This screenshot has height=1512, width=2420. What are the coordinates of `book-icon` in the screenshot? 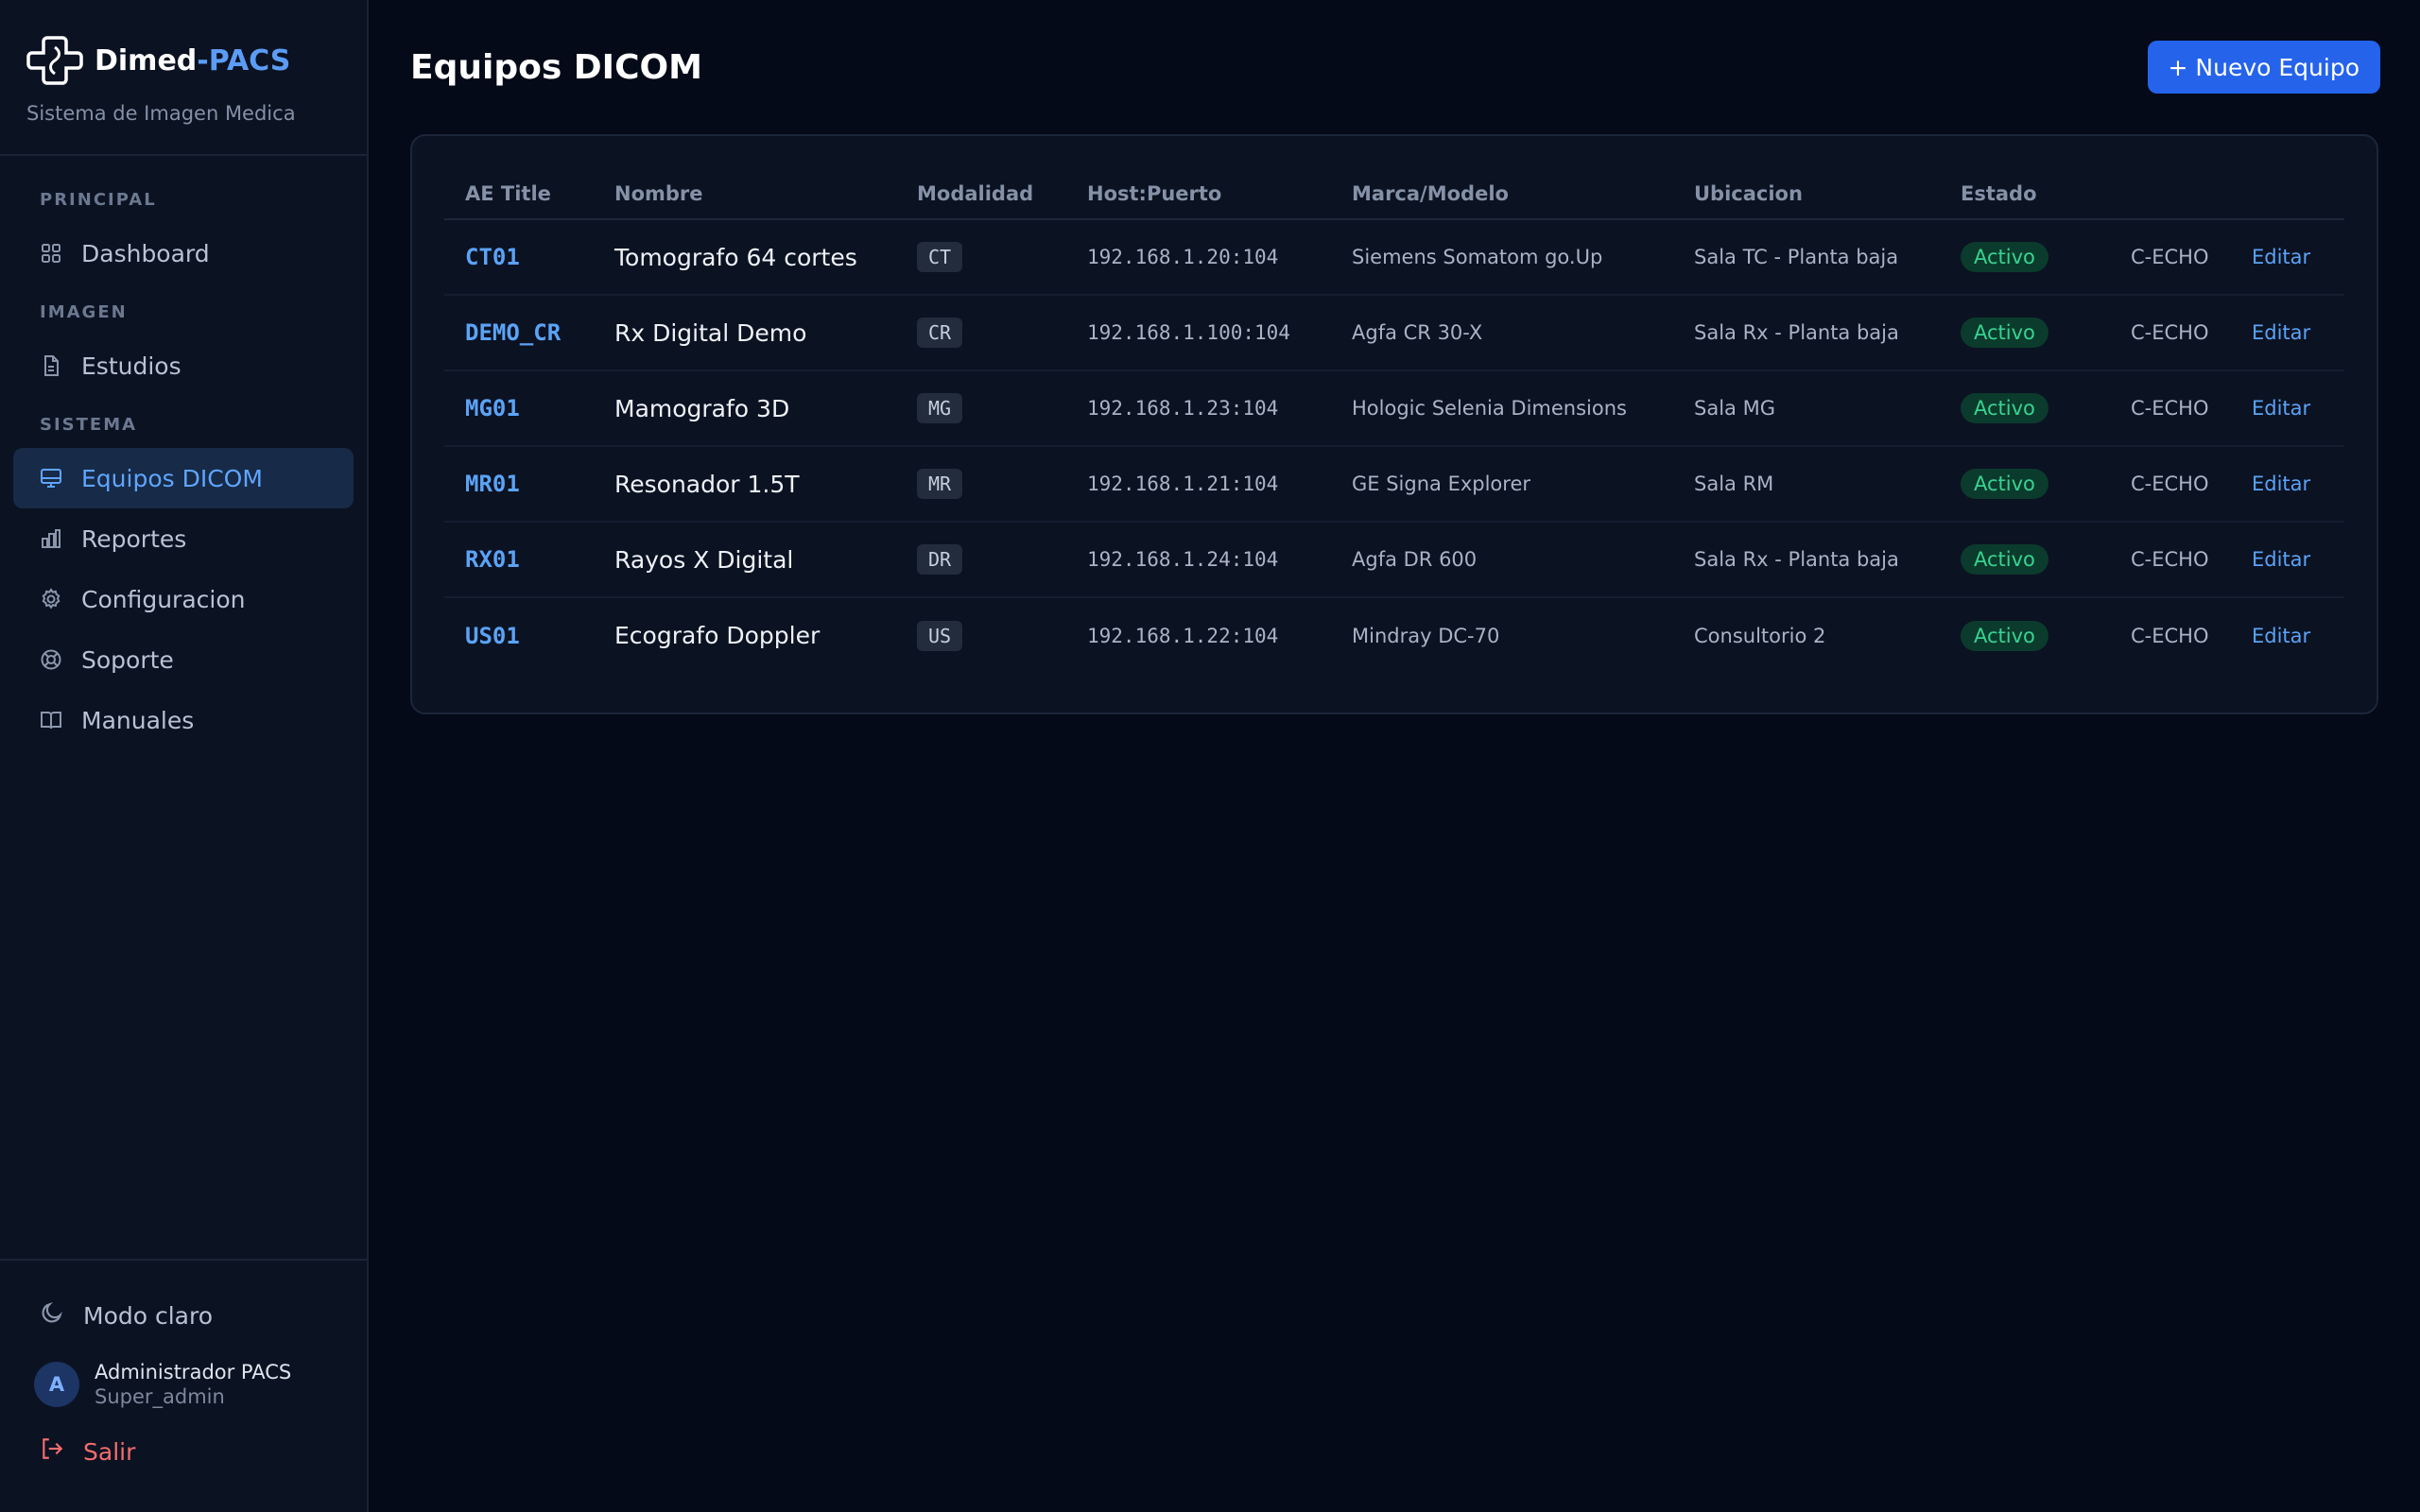 It's located at (51, 720).